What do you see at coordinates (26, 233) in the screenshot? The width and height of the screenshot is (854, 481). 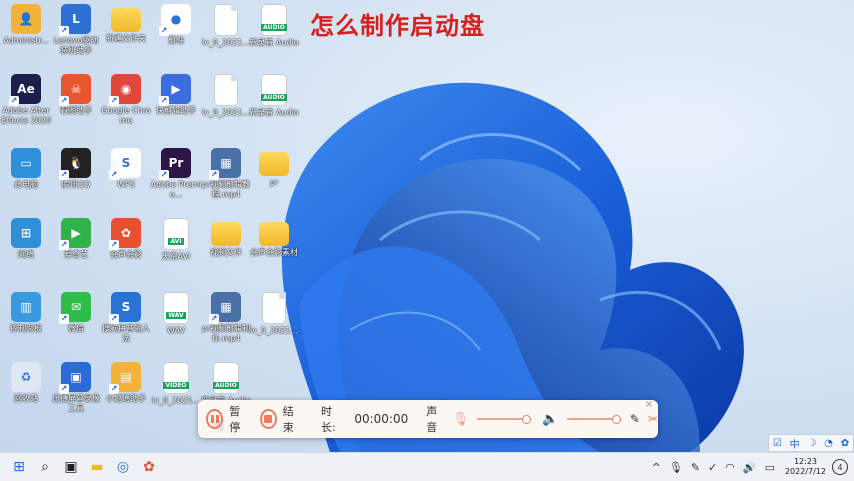 I see `app-icon: ⊞` at bounding box center [26, 233].